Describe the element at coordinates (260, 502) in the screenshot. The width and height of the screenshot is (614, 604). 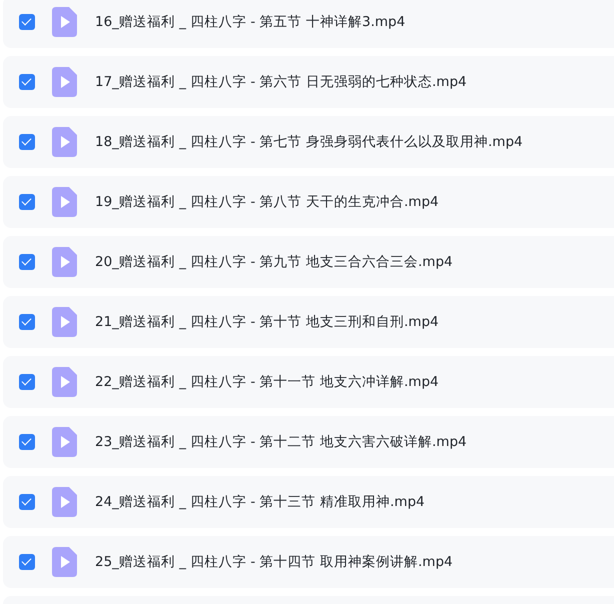
I see `file-name: 24_赠送福利 _ 四柱八字 - 第十三节 精准取用神.mp4` at that location.